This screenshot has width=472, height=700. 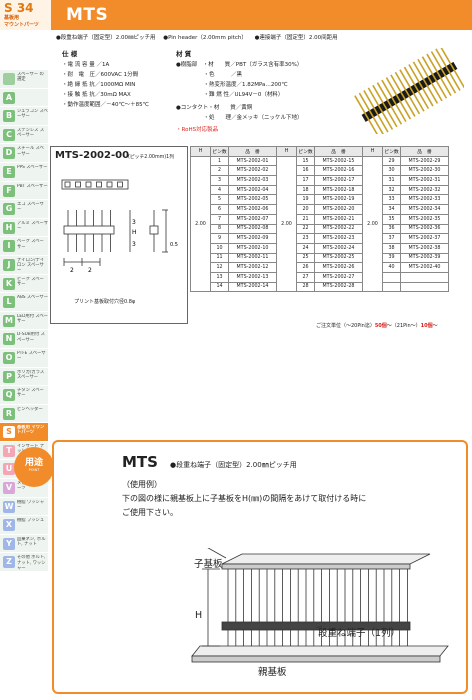 I want to click on sidebar-item: N D-SUB用付 スペーサー, so click(x=24, y=339).